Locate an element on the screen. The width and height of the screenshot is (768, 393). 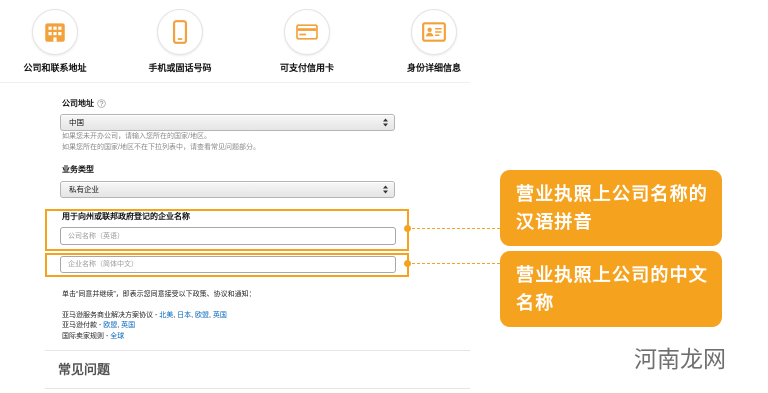
business-type-select: 私有企业 is located at coordinates (227, 189).